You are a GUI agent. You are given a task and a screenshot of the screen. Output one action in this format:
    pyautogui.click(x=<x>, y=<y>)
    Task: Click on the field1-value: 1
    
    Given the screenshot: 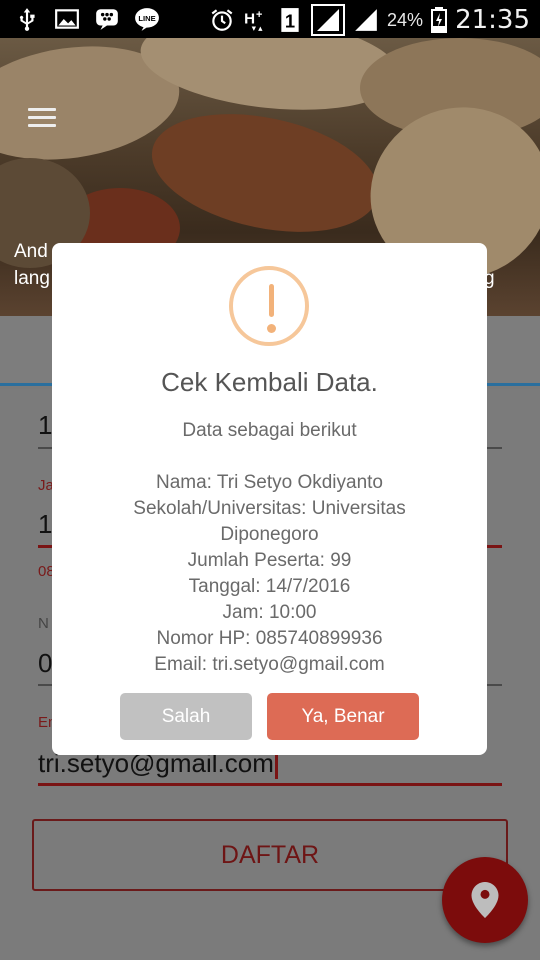 What is the action you would take?
    pyautogui.click(x=45, y=425)
    